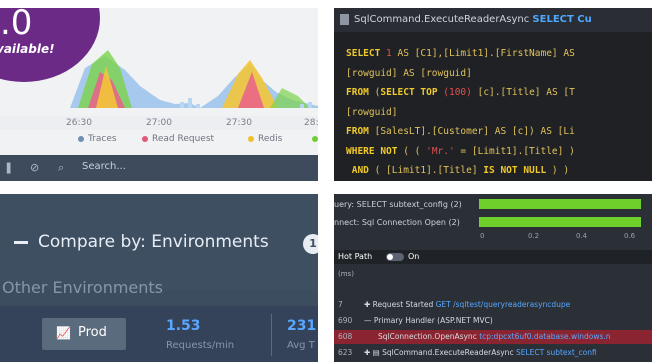  Describe the element at coordinates (302, 326) in the screenshot. I see `avg-time-value: 231` at that location.